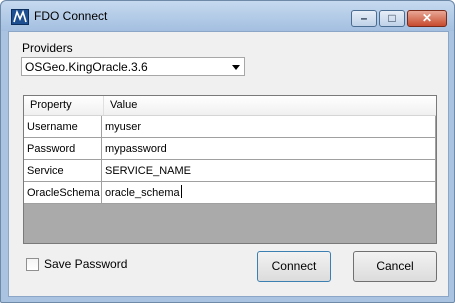 The width and height of the screenshot is (455, 303). I want to click on minimize-icon: –, so click(364, 18).